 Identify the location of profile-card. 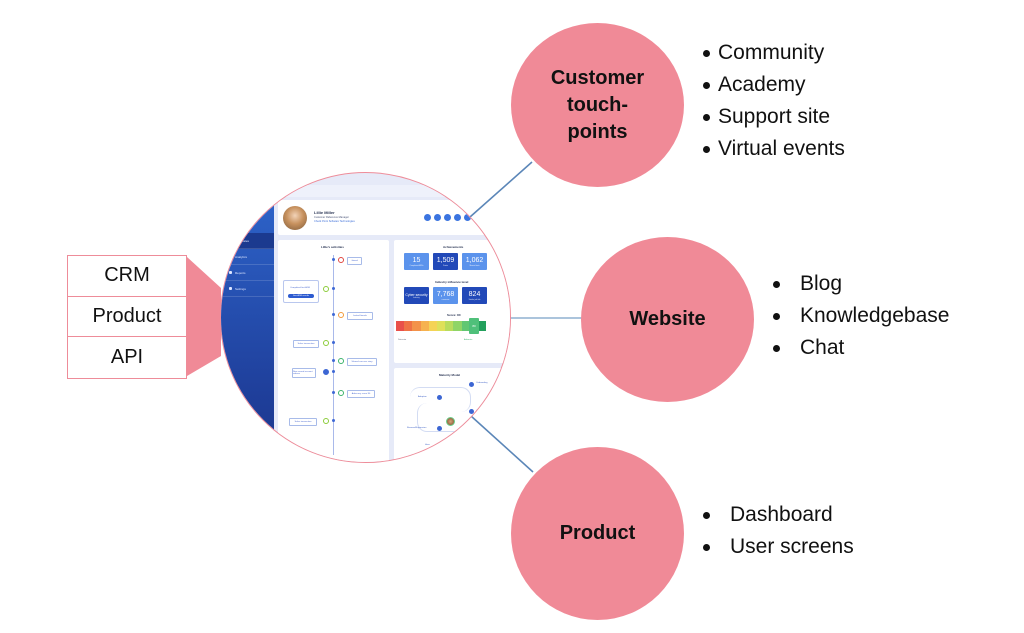
(394, 217).